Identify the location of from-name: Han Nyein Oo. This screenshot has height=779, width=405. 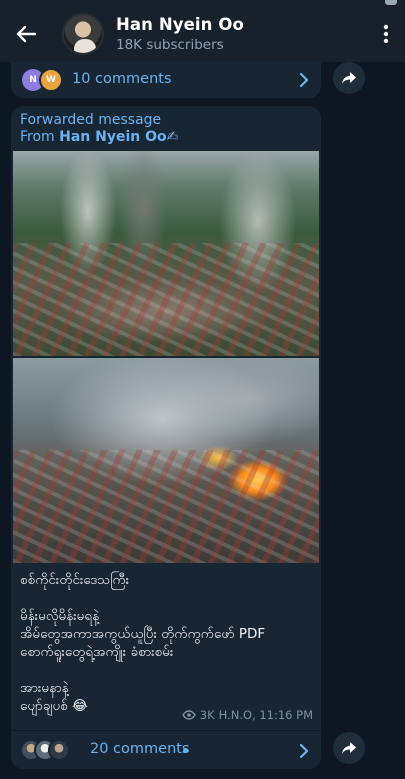
(113, 137).